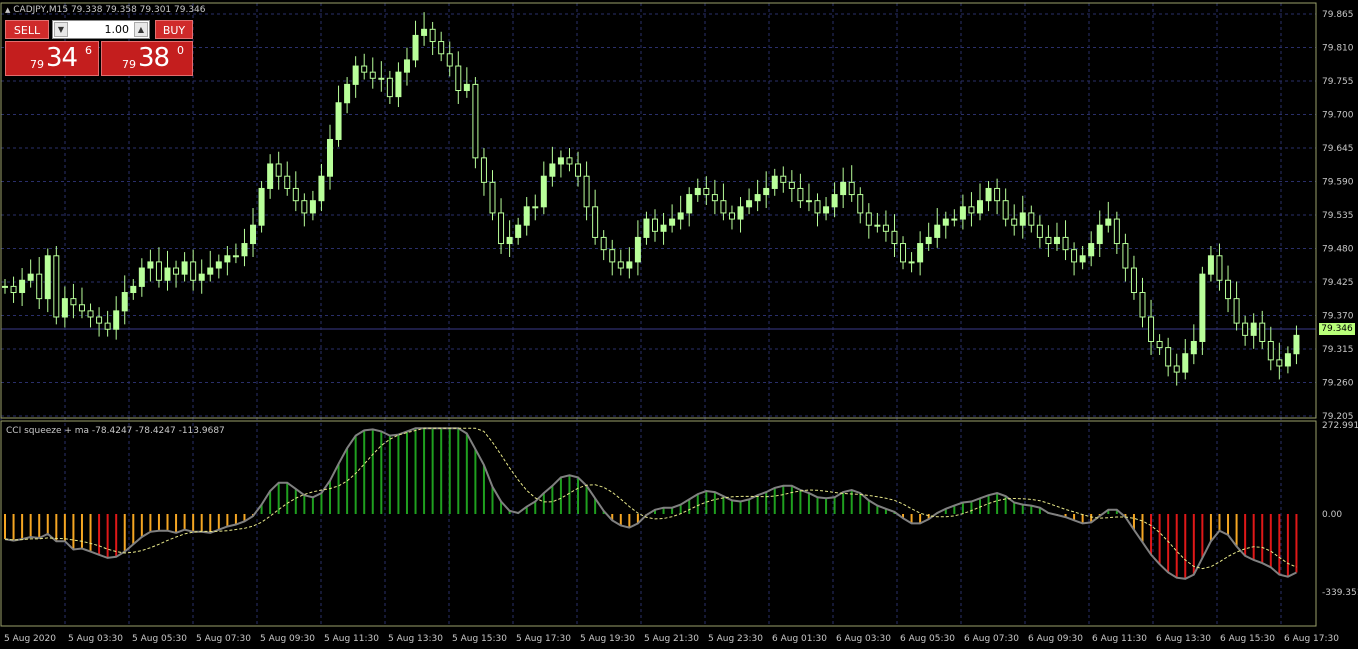 The width and height of the screenshot is (1358, 649). I want to click on sell-price-main: 34, so click(62, 58).